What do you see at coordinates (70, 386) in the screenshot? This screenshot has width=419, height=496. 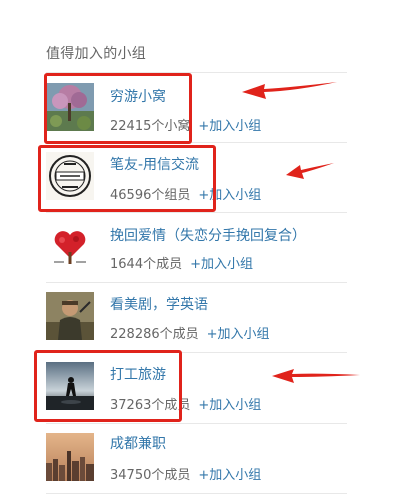 I see `traveler-silhouette-thumbnail` at bounding box center [70, 386].